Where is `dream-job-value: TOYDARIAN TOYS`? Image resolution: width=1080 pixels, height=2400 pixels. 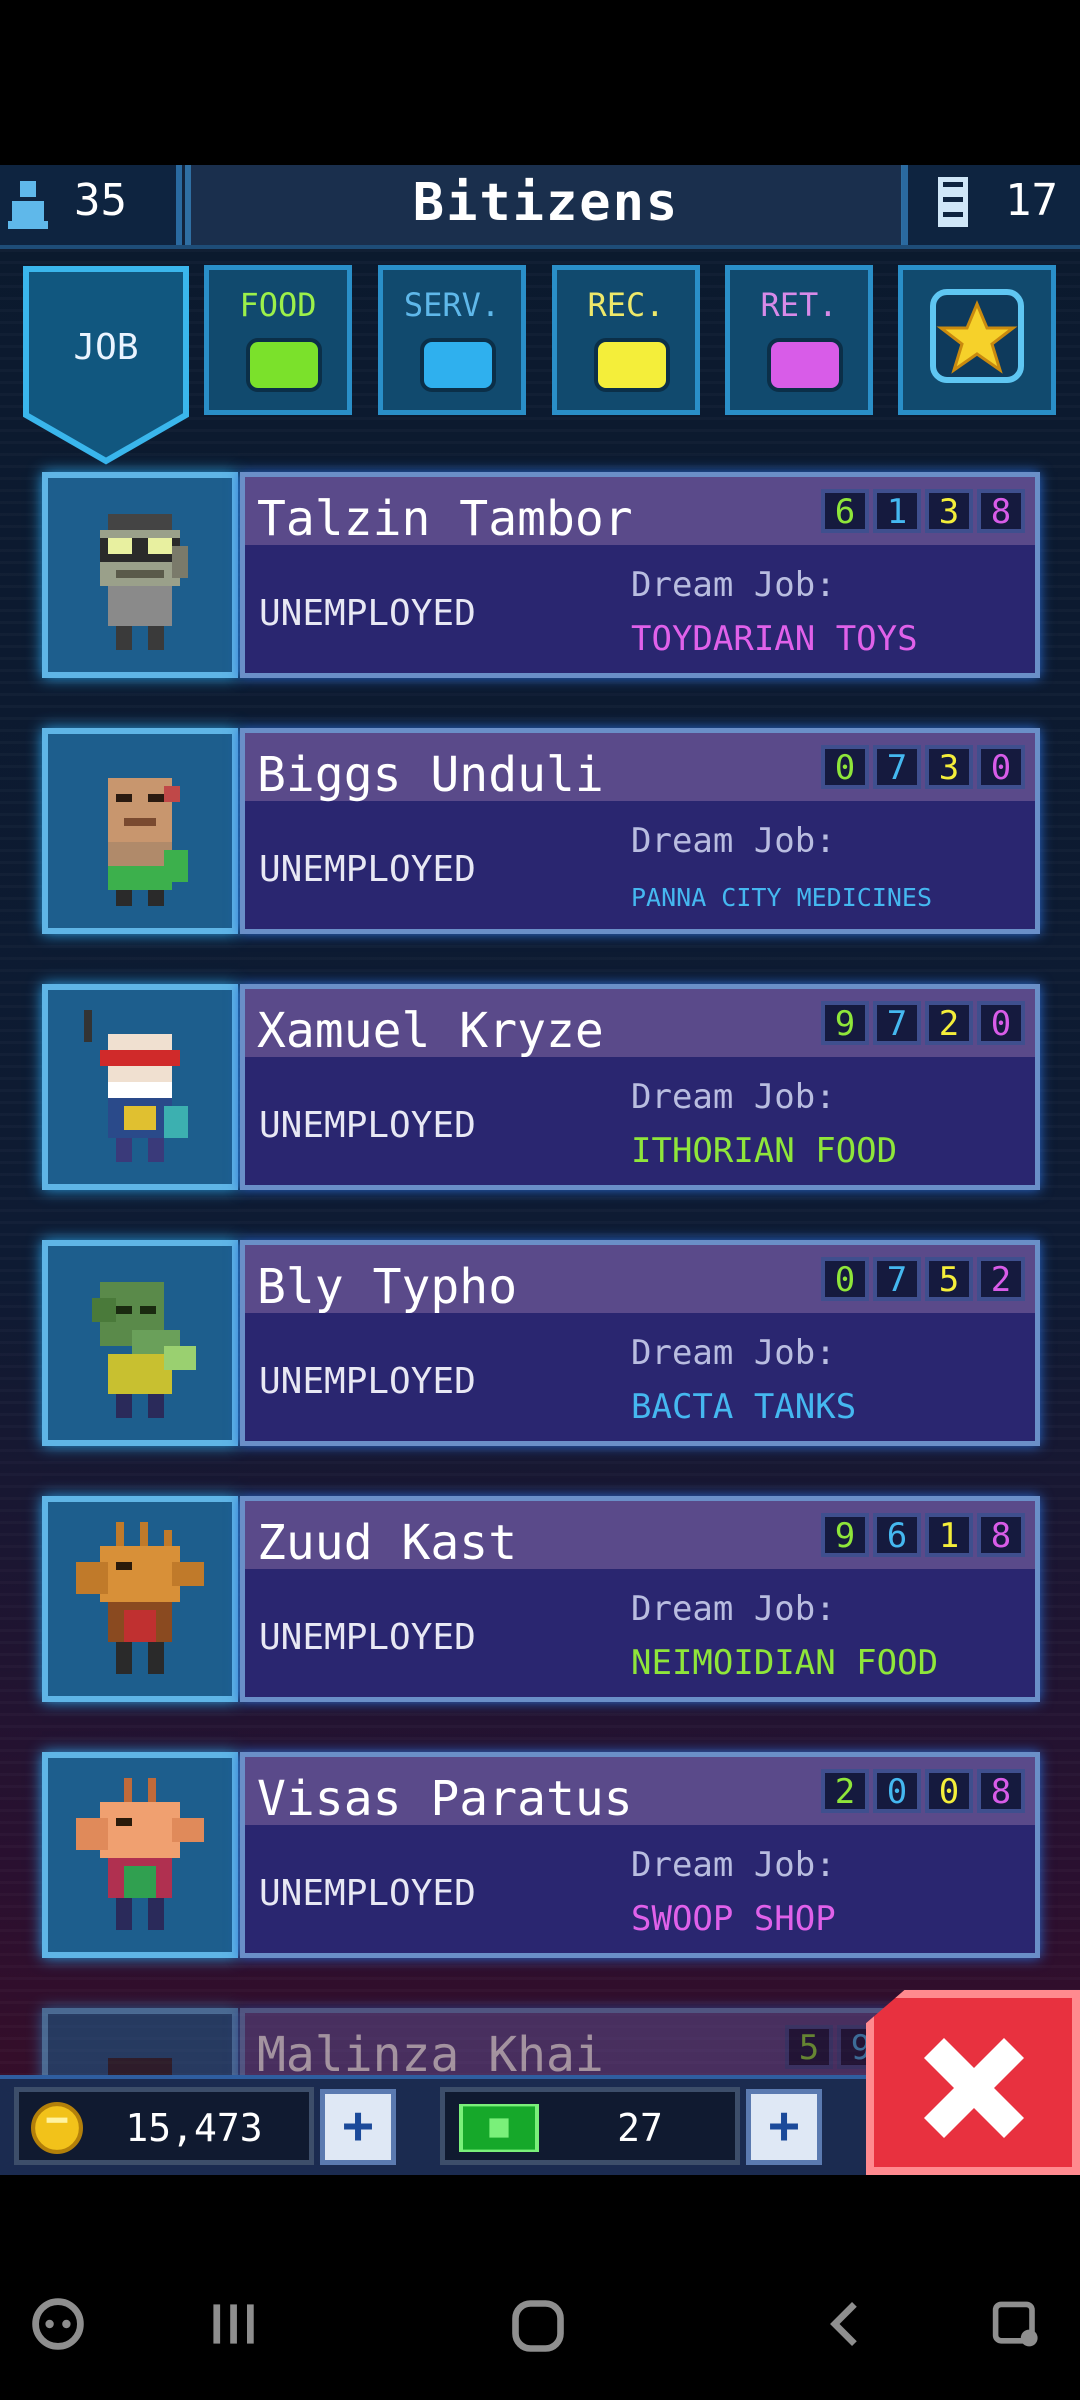 dream-job-value: TOYDARIAN TOYS is located at coordinates (774, 639).